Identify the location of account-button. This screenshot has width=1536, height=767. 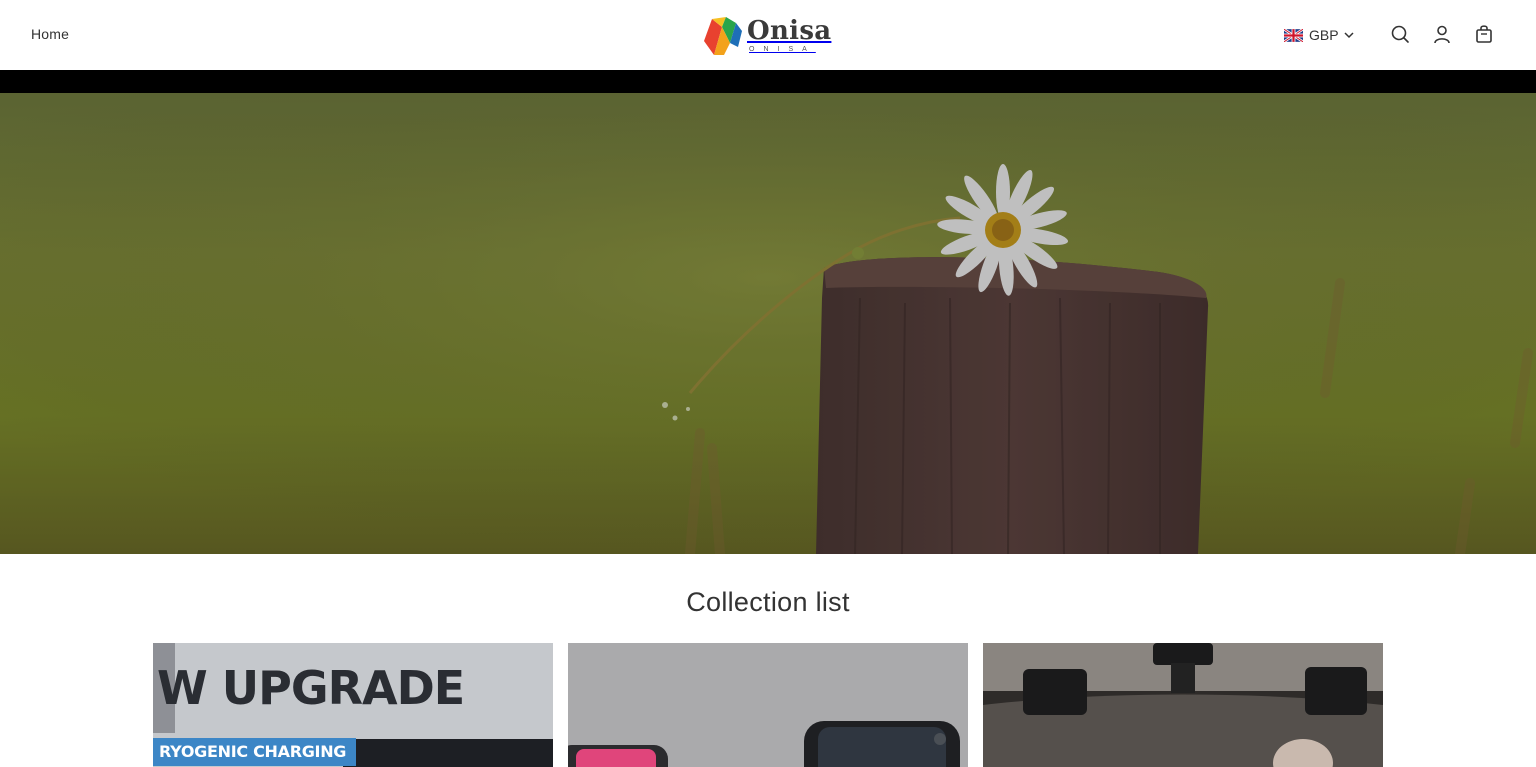
(1442, 34).